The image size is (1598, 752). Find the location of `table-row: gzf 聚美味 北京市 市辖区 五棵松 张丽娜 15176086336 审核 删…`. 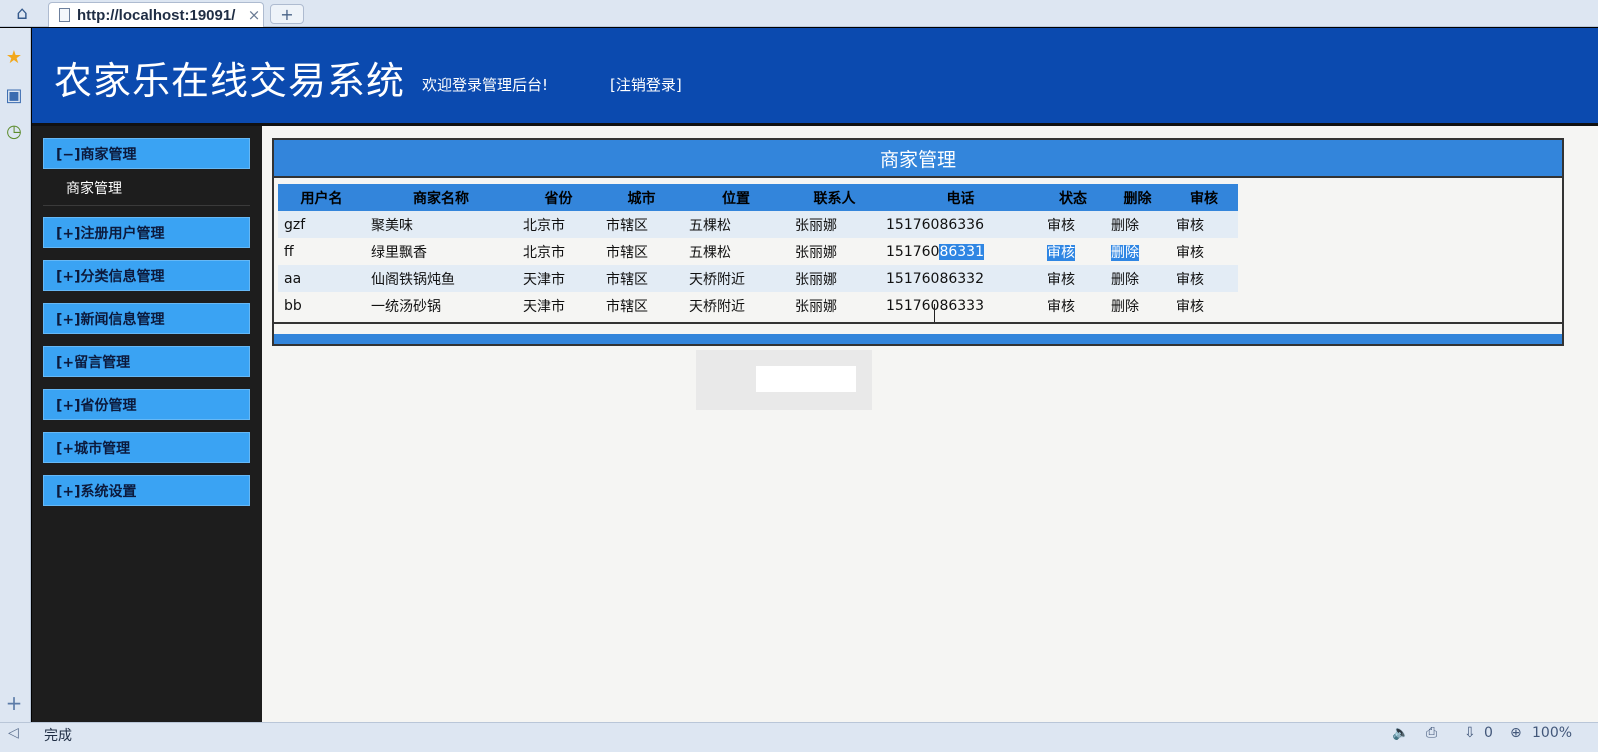

table-row: gzf 聚美味 北京市 市辖区 五棵松 张丽娜 15176086336 审核 删… is located at coordinates (758, 224).